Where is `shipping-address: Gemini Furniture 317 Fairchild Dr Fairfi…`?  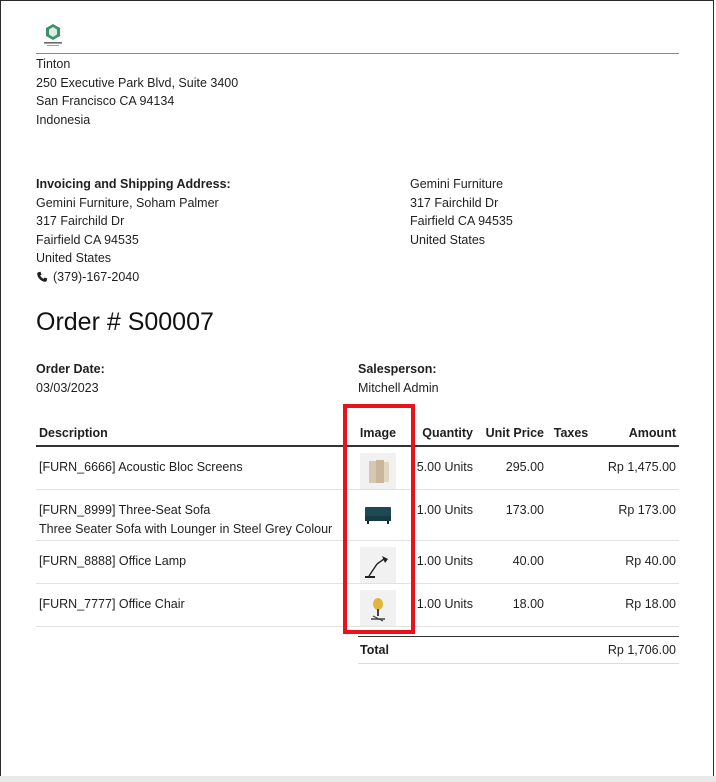 shipping-address: Gemini Furniture 317 Fairchild Dr Fairfi… is located at coordinates (461, 212).